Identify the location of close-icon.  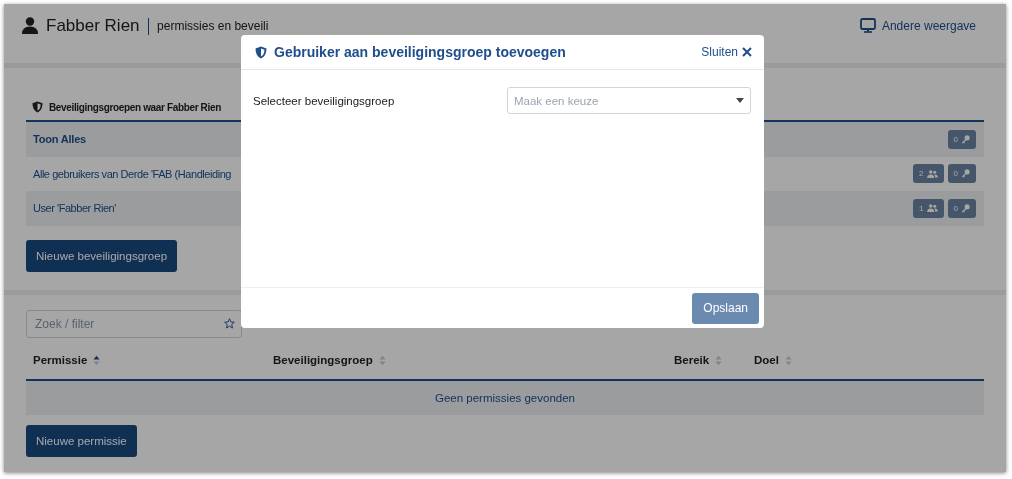
(747, 52).